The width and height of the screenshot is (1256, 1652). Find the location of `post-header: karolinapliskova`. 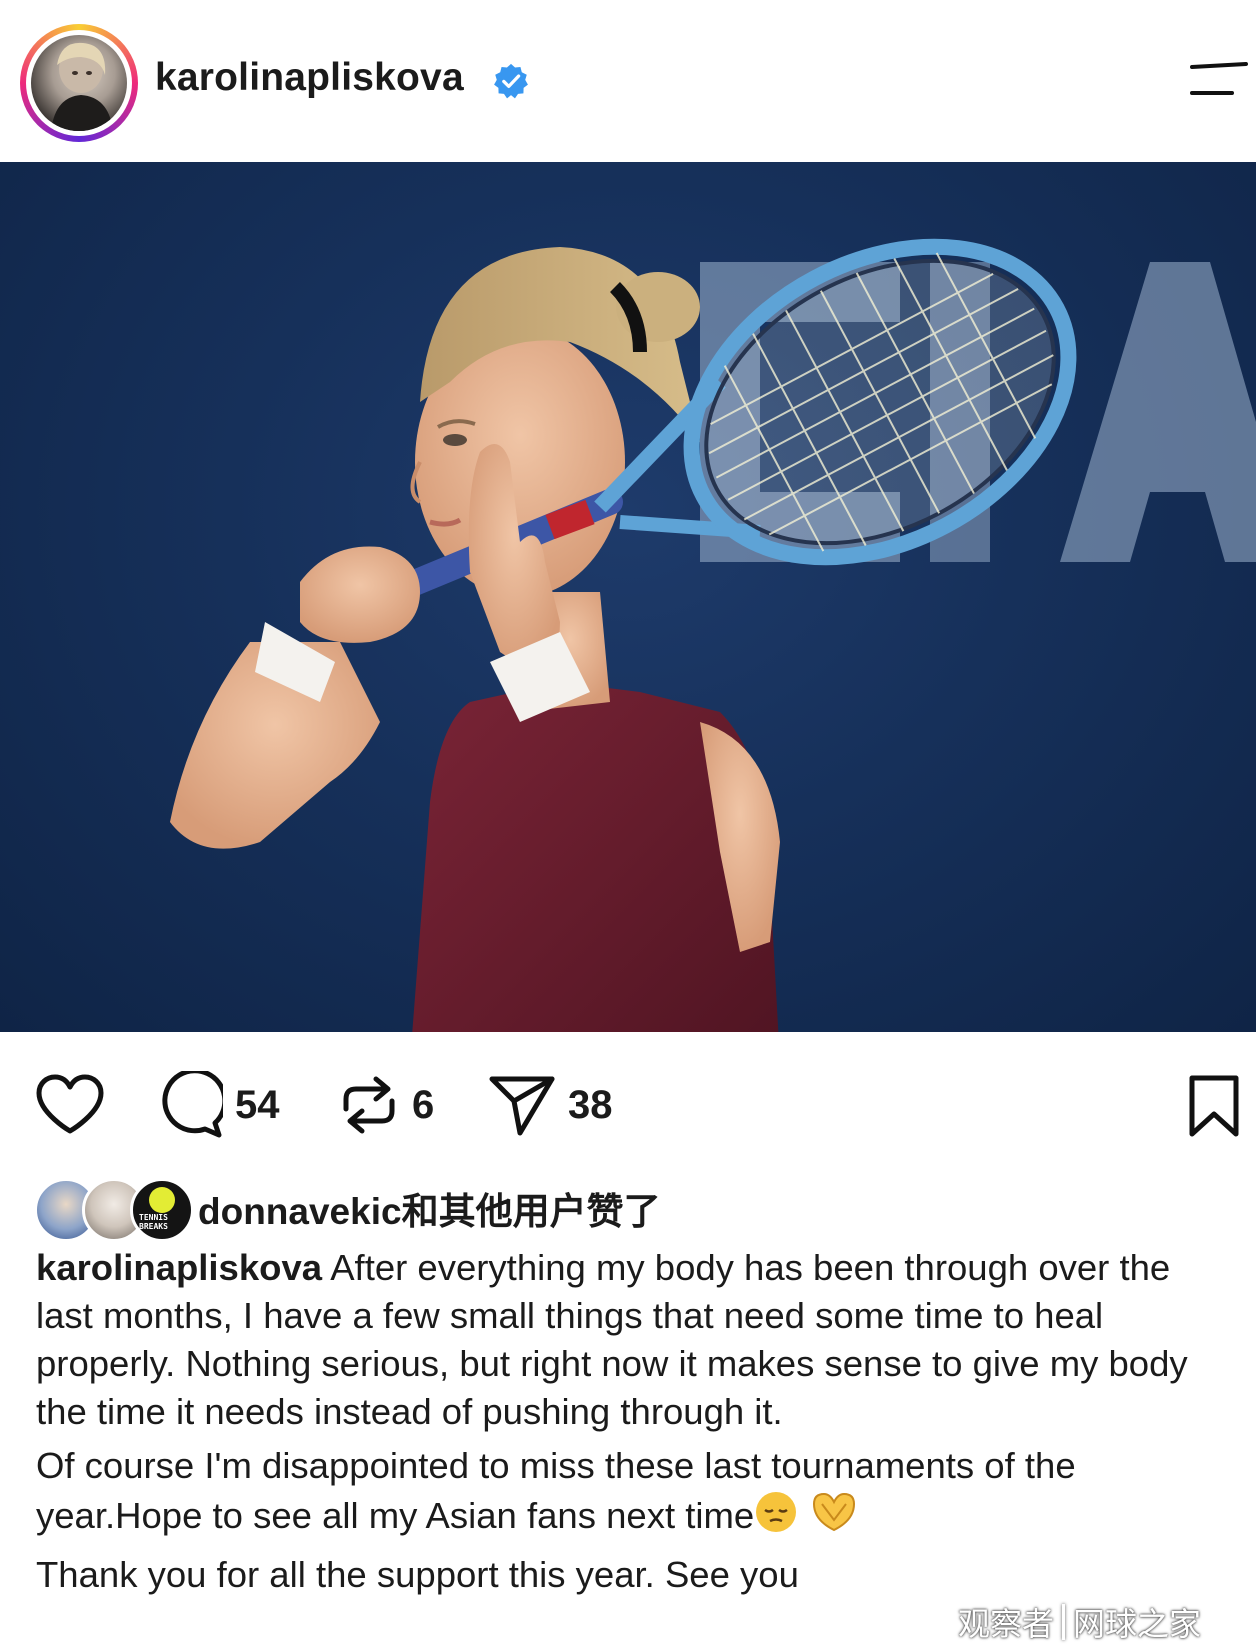

post-header: karolinapliskova is located at coordinates (628, 81).